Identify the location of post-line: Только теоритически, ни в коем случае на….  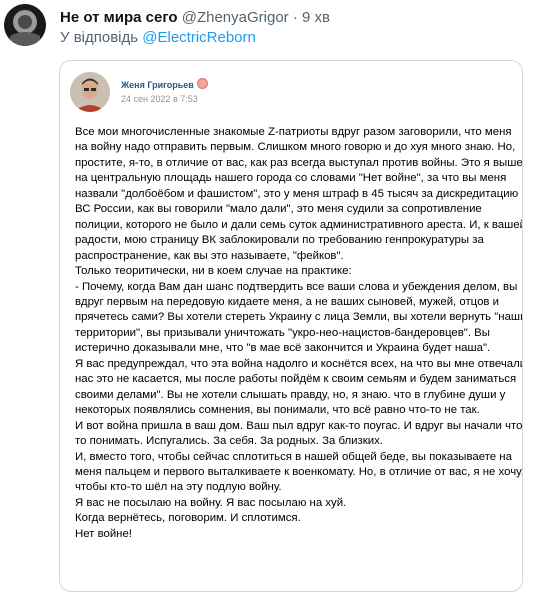
(213, 271).